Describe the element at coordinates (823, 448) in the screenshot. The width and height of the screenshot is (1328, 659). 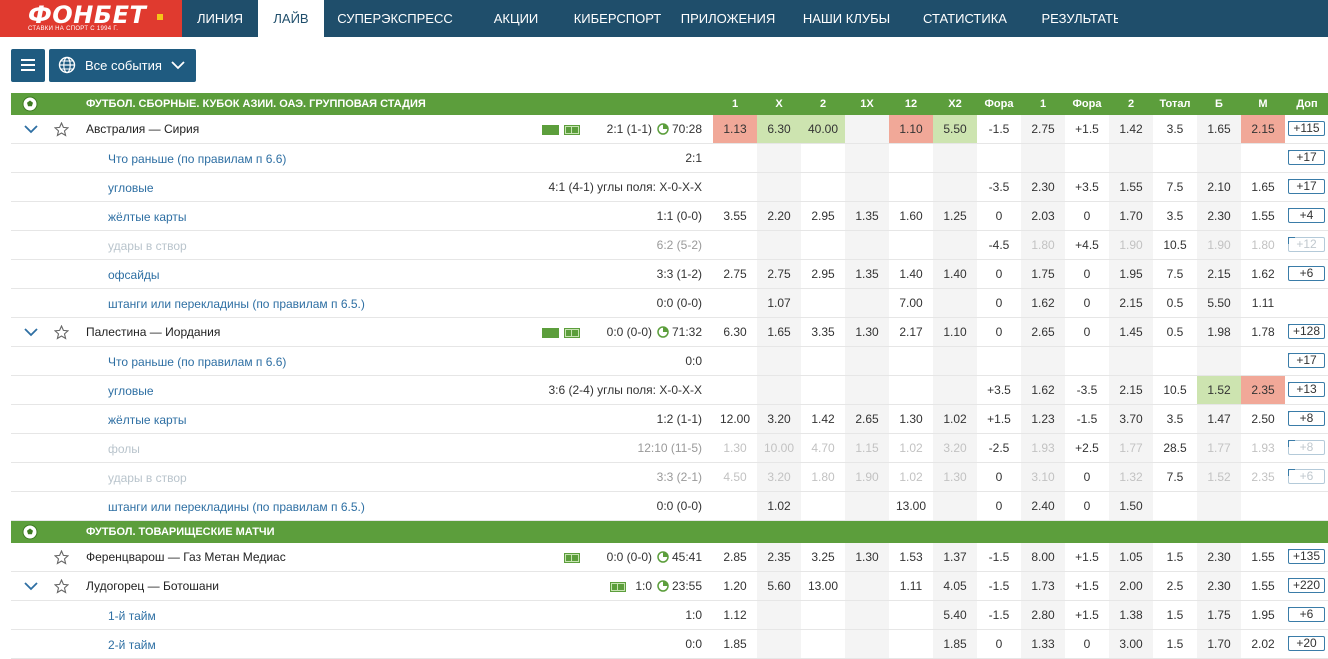
I see `odds-cell: 4.70` at that location.